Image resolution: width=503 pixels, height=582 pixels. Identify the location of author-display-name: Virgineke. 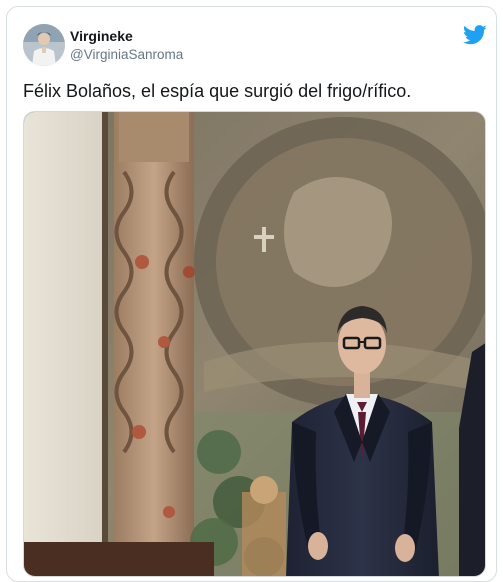
(101, 36).